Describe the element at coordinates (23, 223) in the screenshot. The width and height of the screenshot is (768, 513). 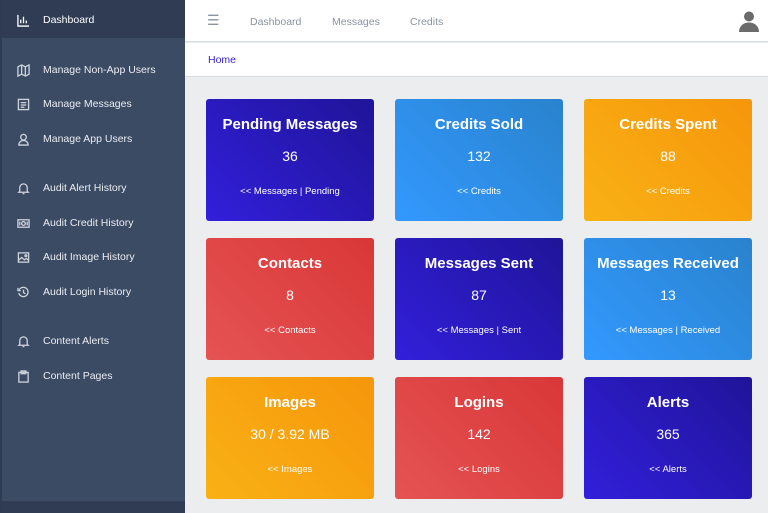
I see `money-icon` at that location.